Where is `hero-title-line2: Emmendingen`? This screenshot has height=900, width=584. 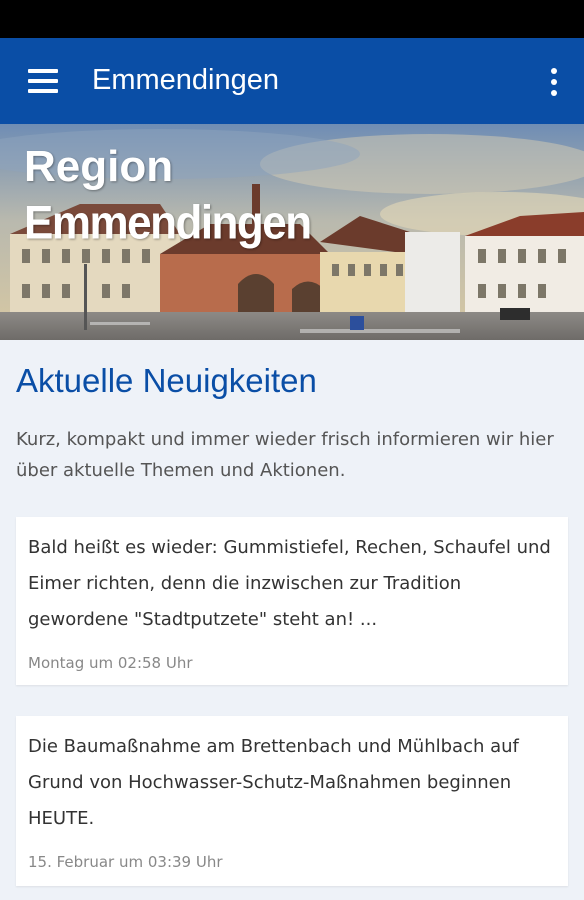
hero-title-line2: Emmendingen is located at coordinates (168, 223).